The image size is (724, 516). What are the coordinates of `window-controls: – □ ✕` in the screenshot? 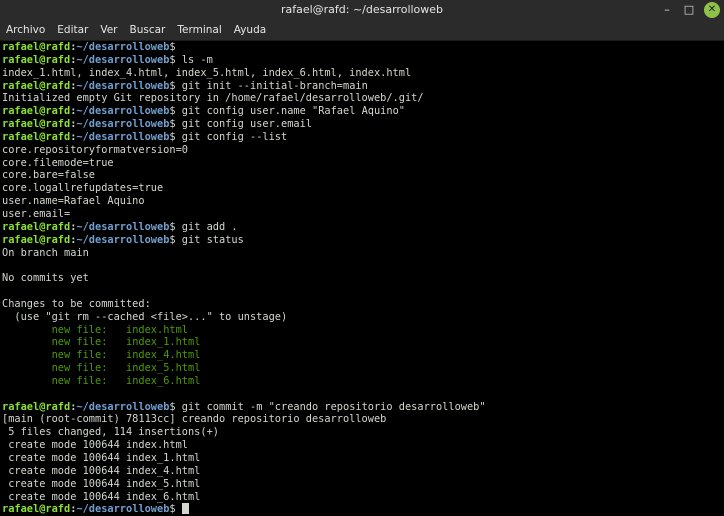 It's located at (690, 10).